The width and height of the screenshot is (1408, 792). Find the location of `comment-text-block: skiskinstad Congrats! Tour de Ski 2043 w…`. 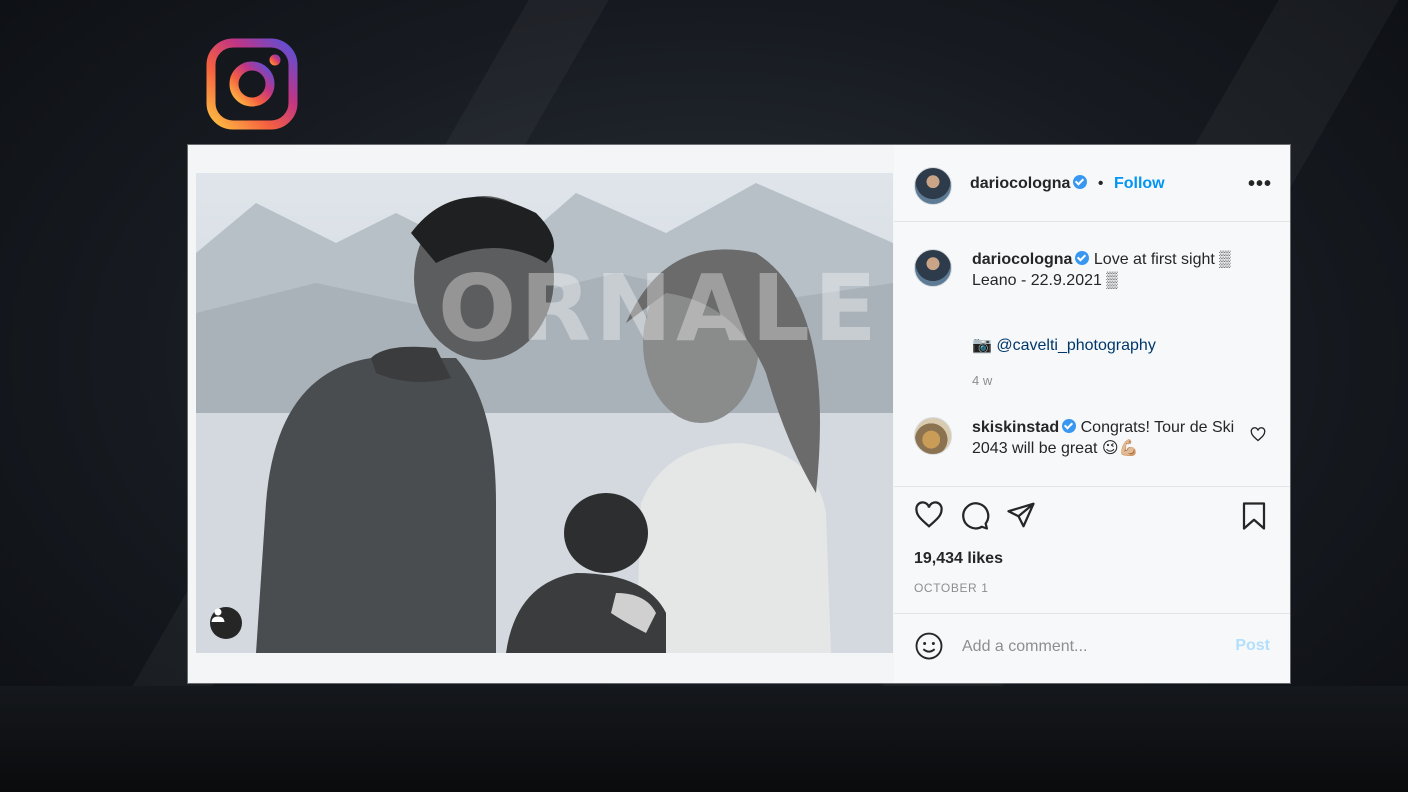

comment-text-block: skiskinstad Congrats! Tour de Ski 2043 w… is located at coordinates (1107, 438).